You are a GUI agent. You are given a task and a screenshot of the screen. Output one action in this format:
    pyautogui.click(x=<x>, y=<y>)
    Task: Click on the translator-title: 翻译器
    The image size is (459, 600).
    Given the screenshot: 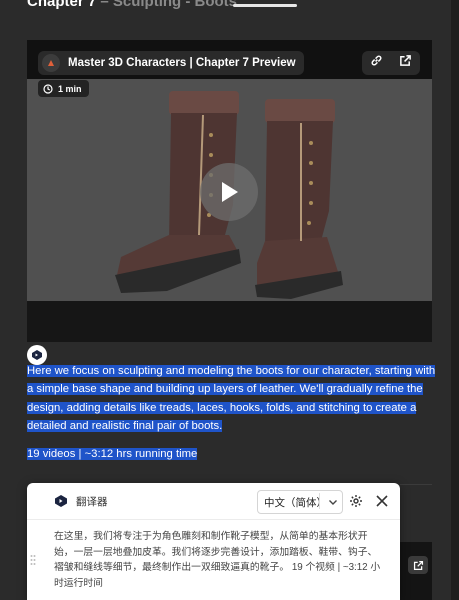 What is the action you would take?
    pyautogui.click(x=92, y=502)
    